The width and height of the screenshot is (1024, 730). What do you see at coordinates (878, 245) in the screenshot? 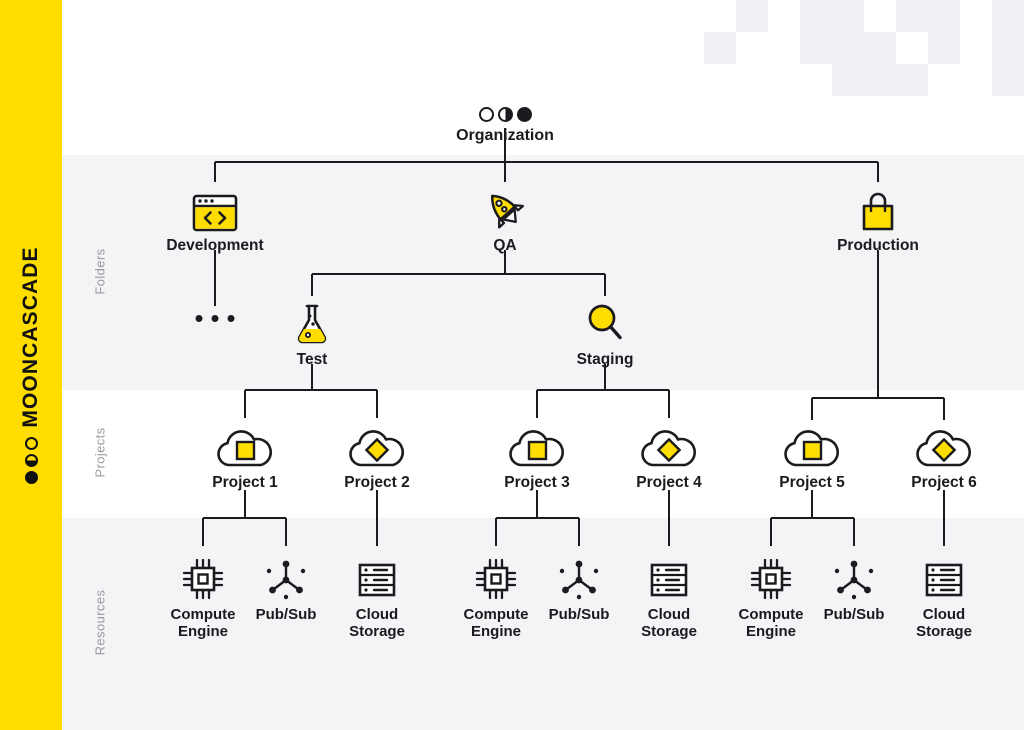
I see `node-folder-production-label: Production` at bounding box center [878, 245].